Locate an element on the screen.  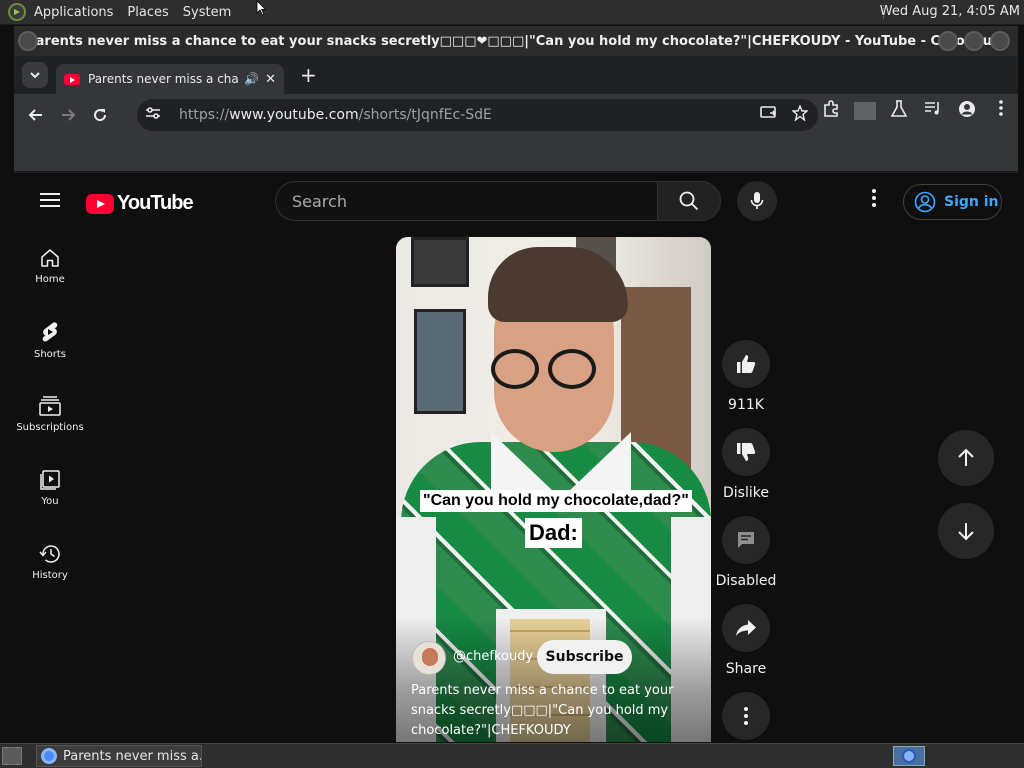
os-menu-applications: Applications is located at coordinates (75, 12).